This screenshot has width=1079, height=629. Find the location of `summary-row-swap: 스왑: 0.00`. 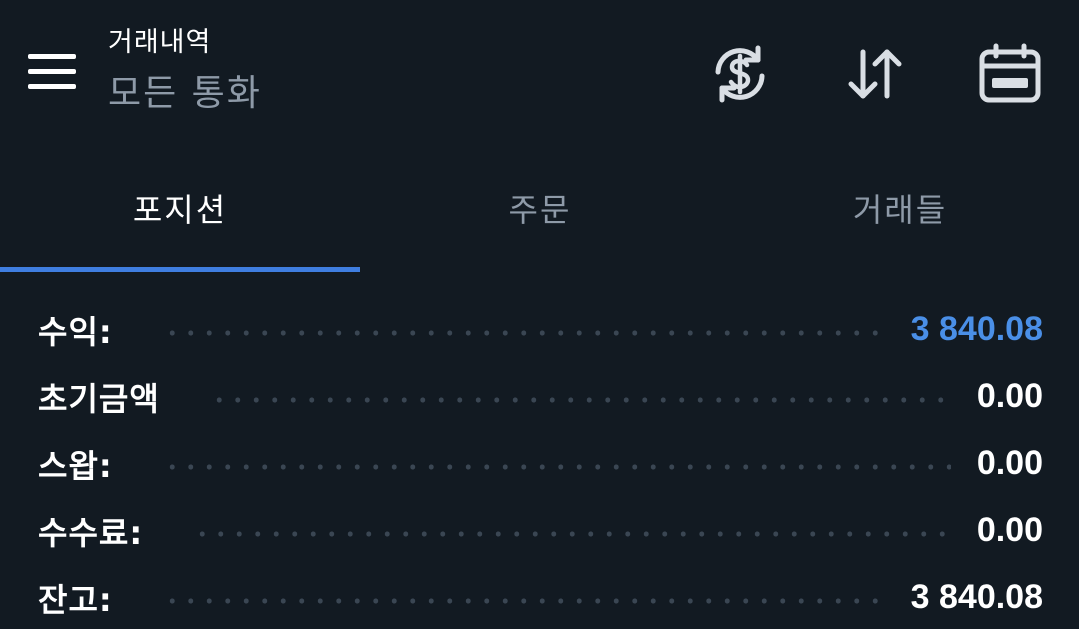

summary-row-swap: 스왑: 0.00 is located at coordinates (539, 463).